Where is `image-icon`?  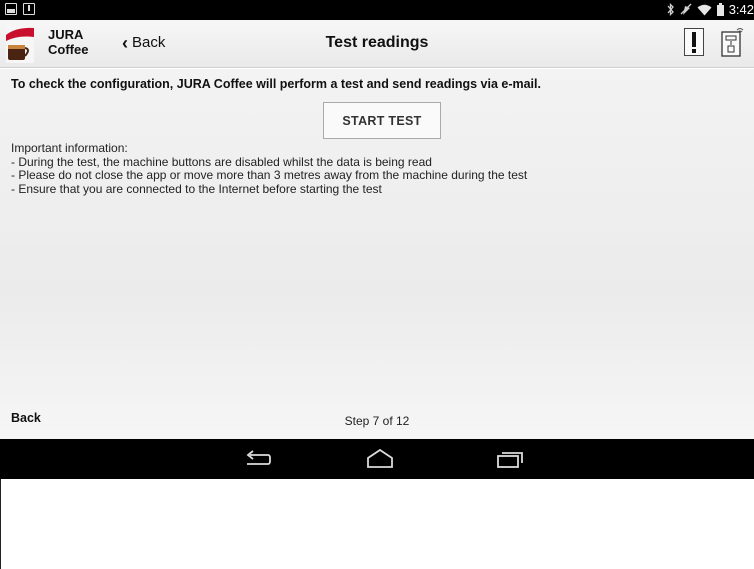
image-icon is located at coordinates (11, 9).